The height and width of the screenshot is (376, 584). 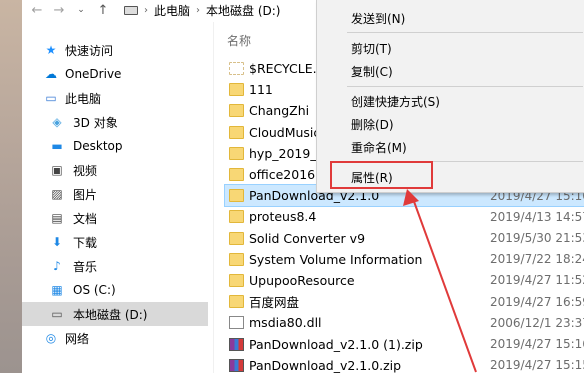 I want to click on sidebar-item: ⬇ 下载, so click(x=115, y=242).